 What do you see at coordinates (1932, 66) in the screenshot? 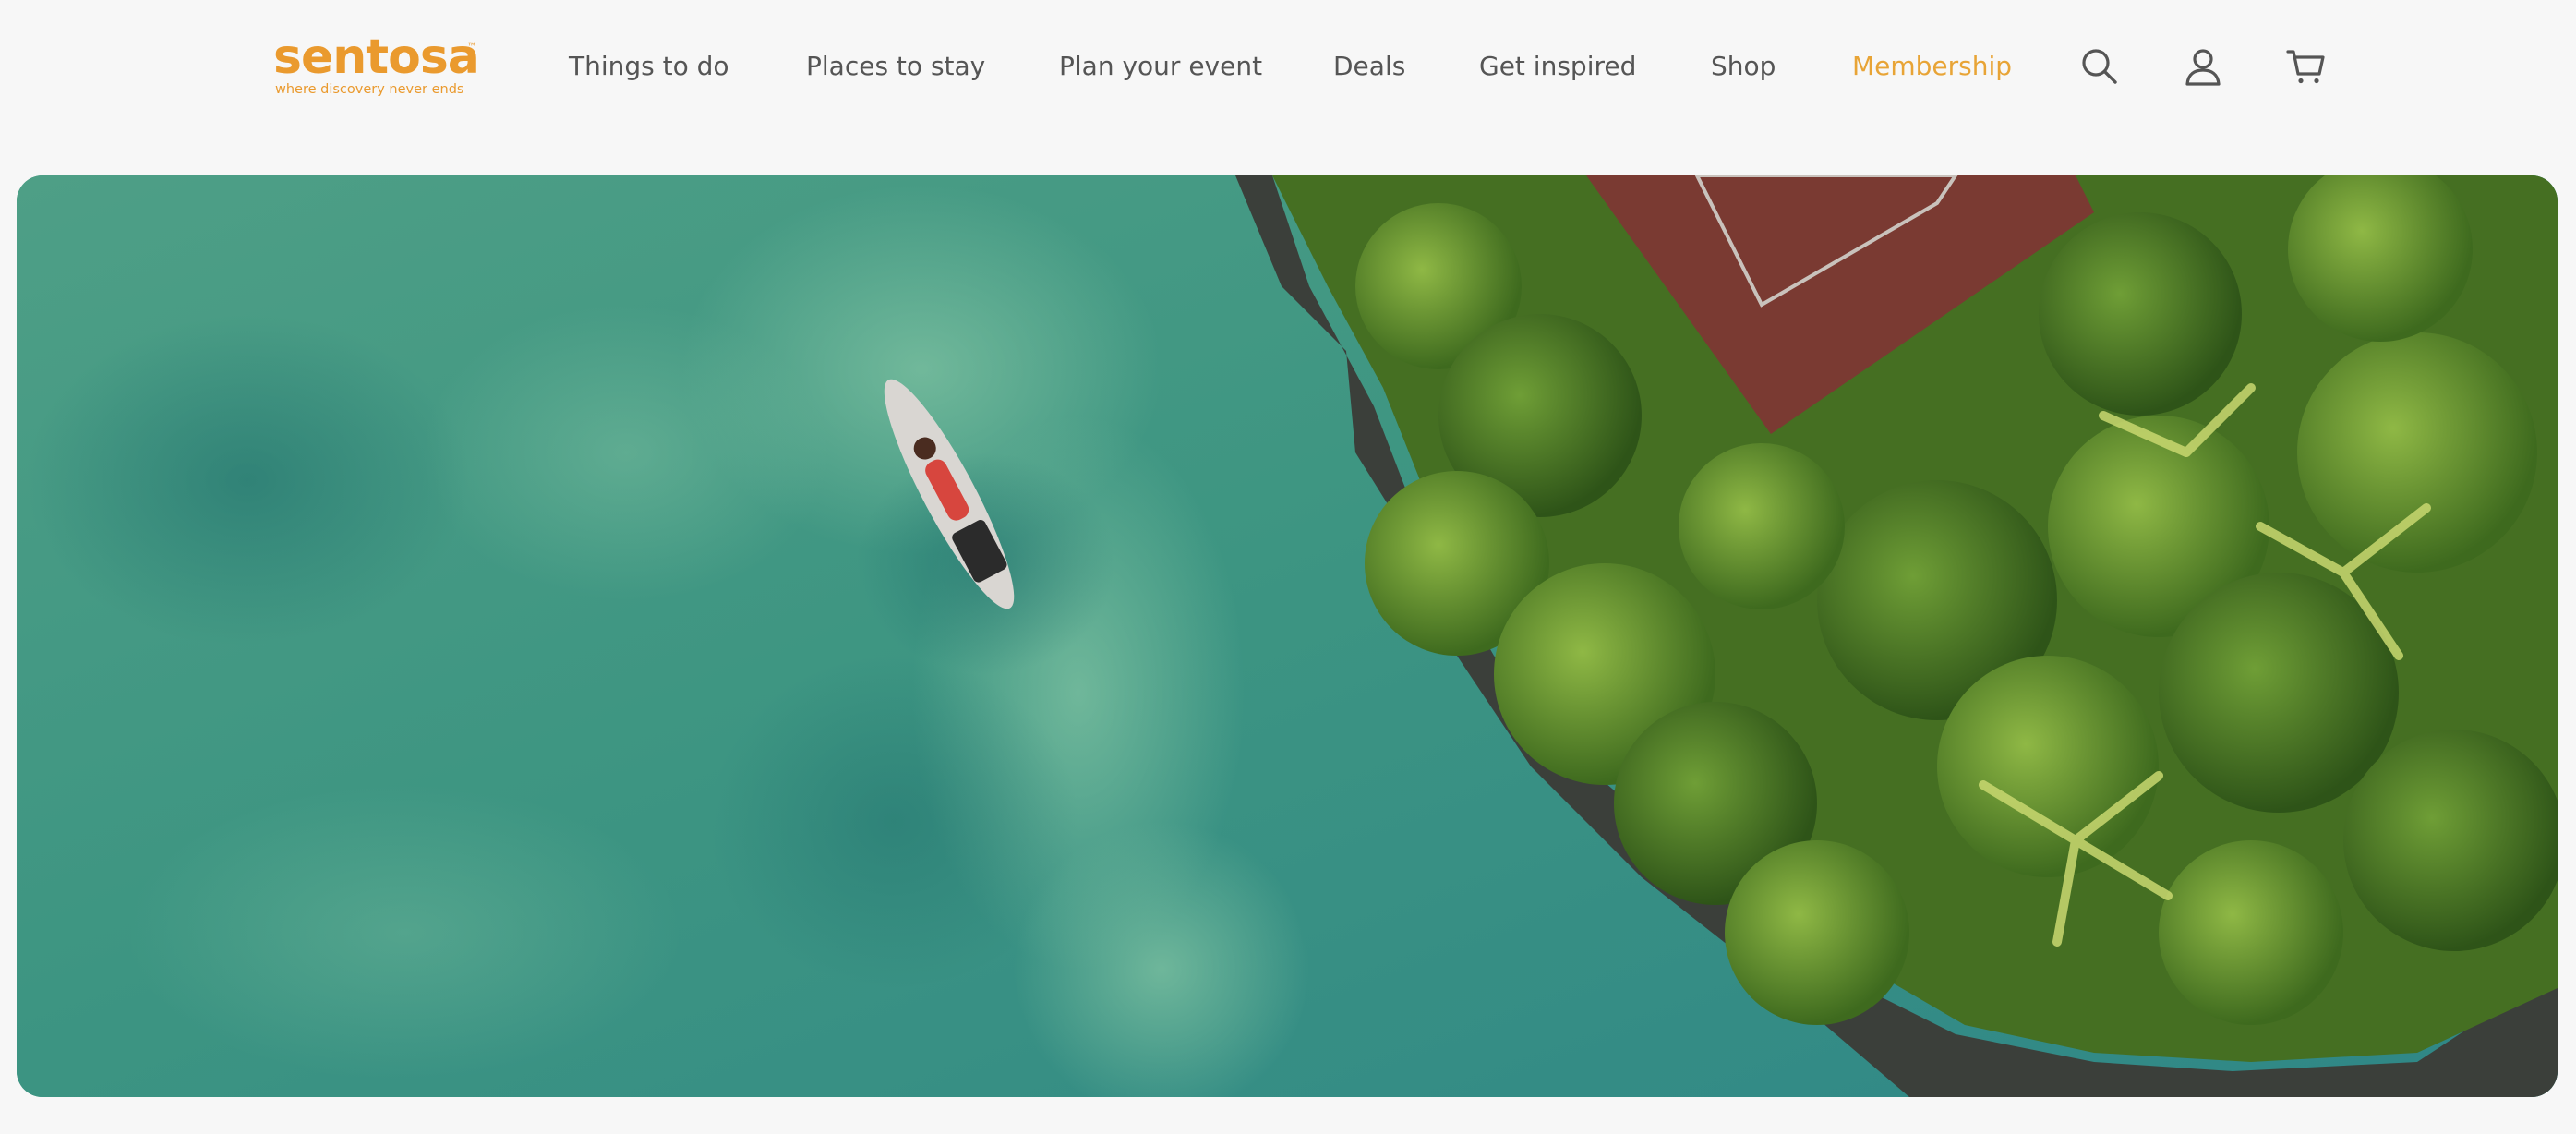
I see `nav-membership: Membership` at bounding box center [1932, 66].